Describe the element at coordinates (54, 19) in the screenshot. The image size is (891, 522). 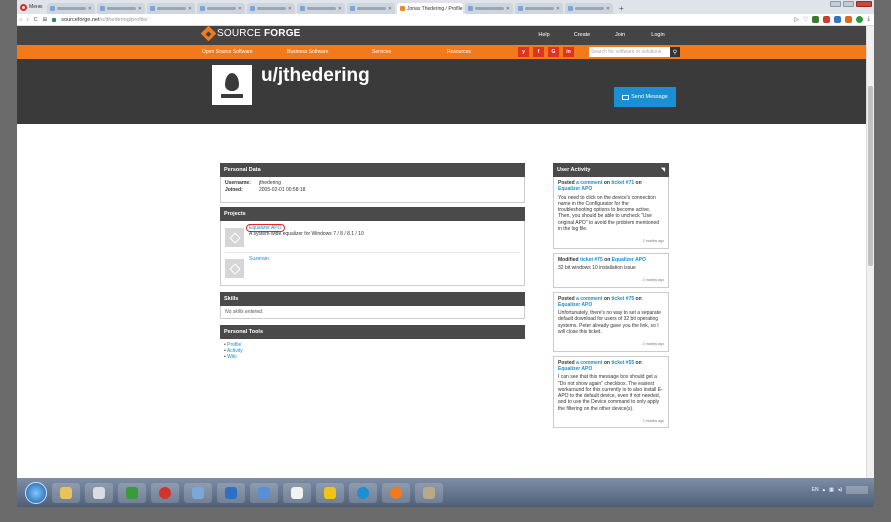
I see `lock-icon` at that location.